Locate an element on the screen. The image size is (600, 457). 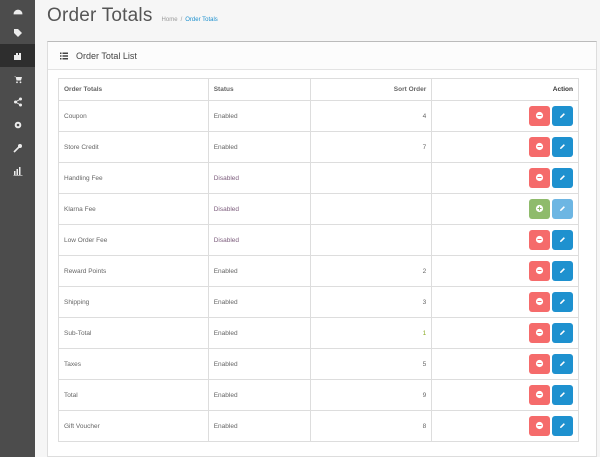
install-button is located at coordinates (539, 209).